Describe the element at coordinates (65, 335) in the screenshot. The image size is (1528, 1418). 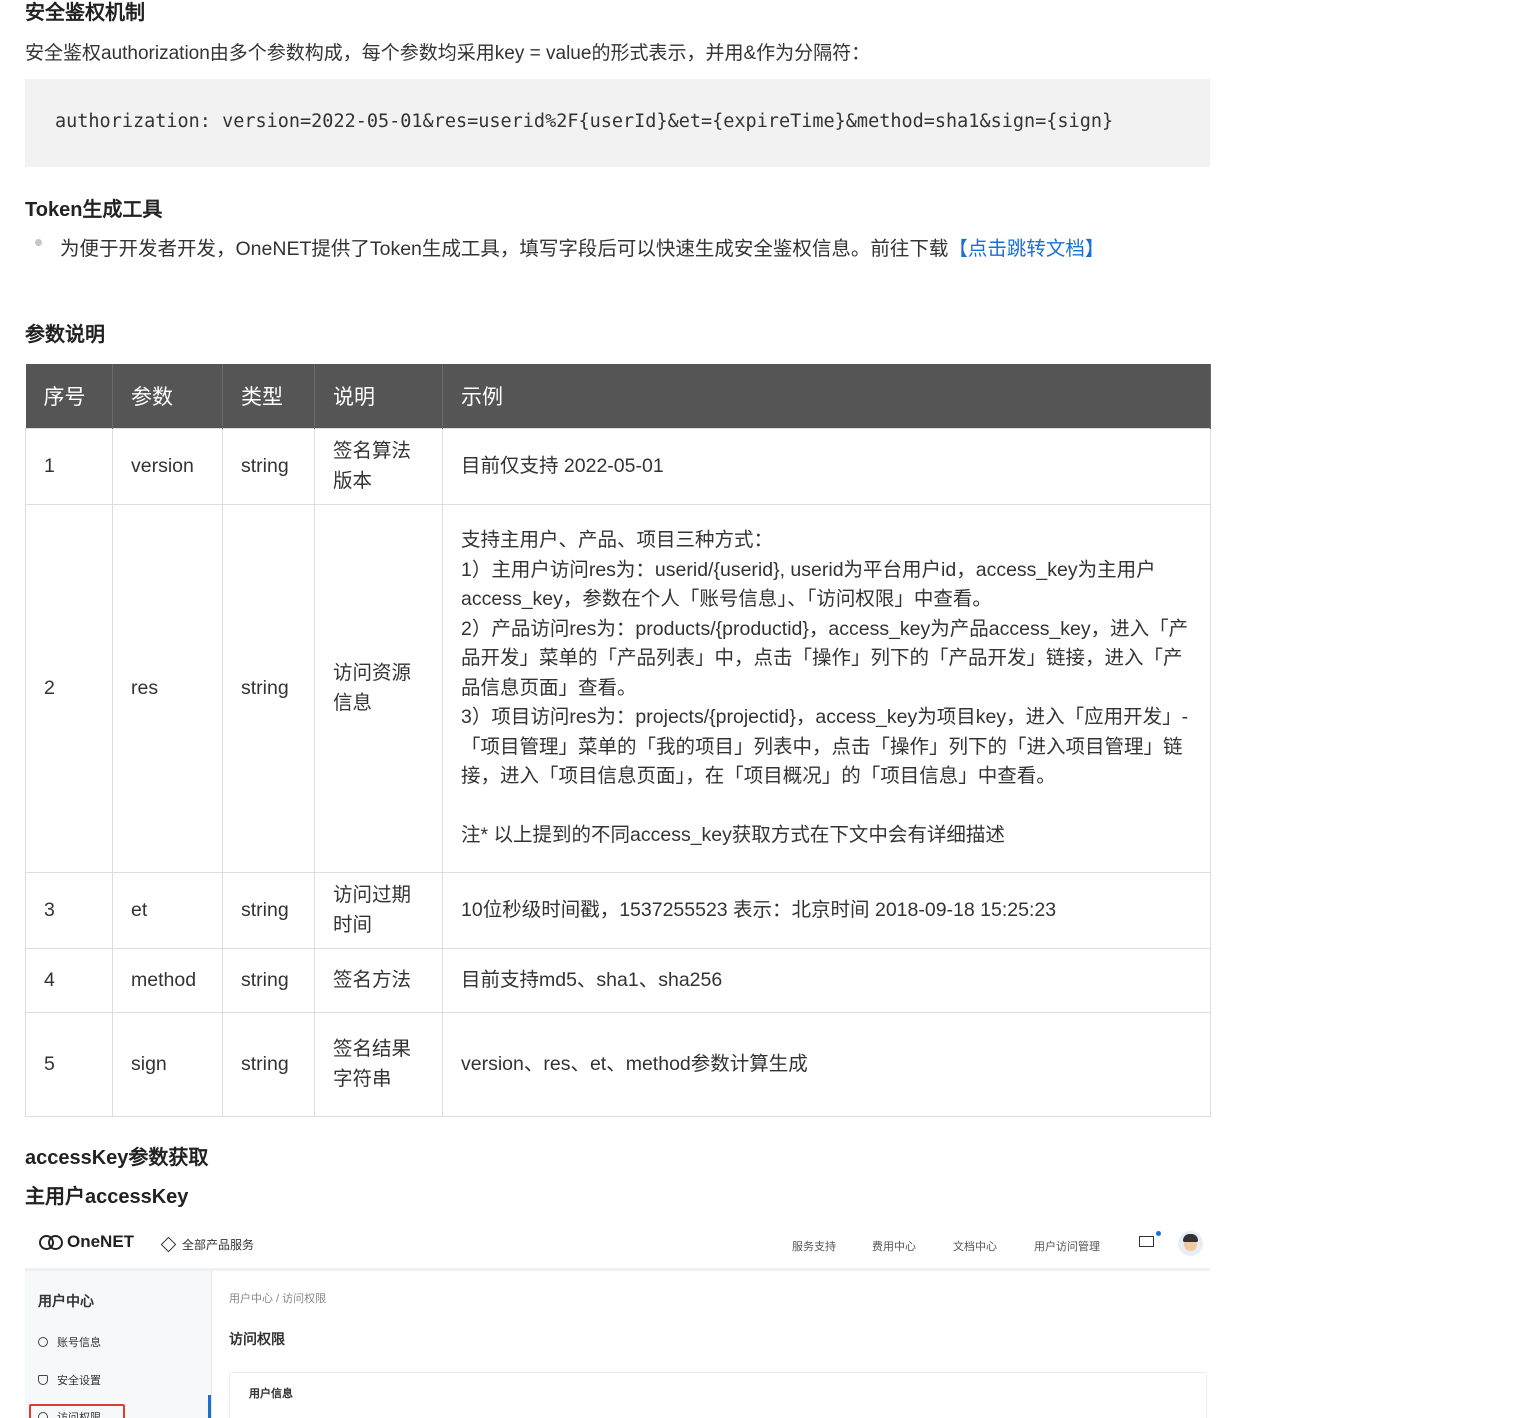
I see `params-title: 参数说明` at that location.